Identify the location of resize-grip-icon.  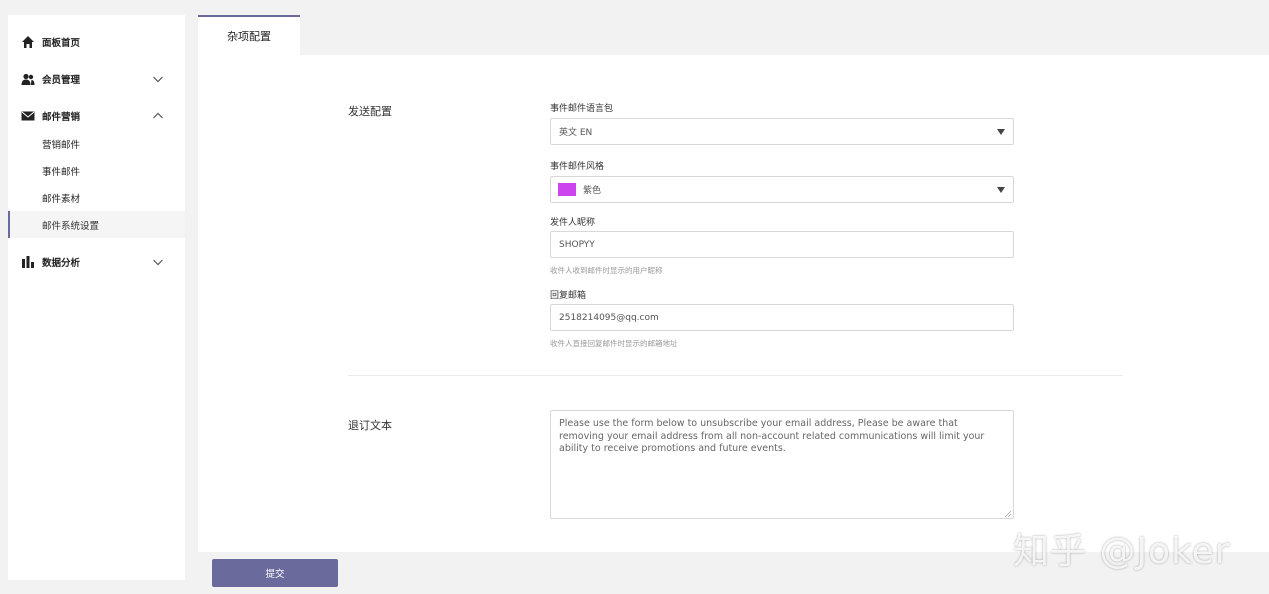
(1008, 514).